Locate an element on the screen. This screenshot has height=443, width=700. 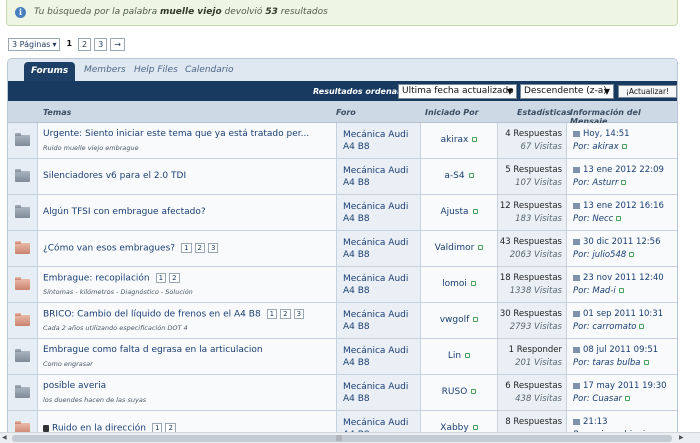
tab-forums: Forums is located at coordinates (50, 71).